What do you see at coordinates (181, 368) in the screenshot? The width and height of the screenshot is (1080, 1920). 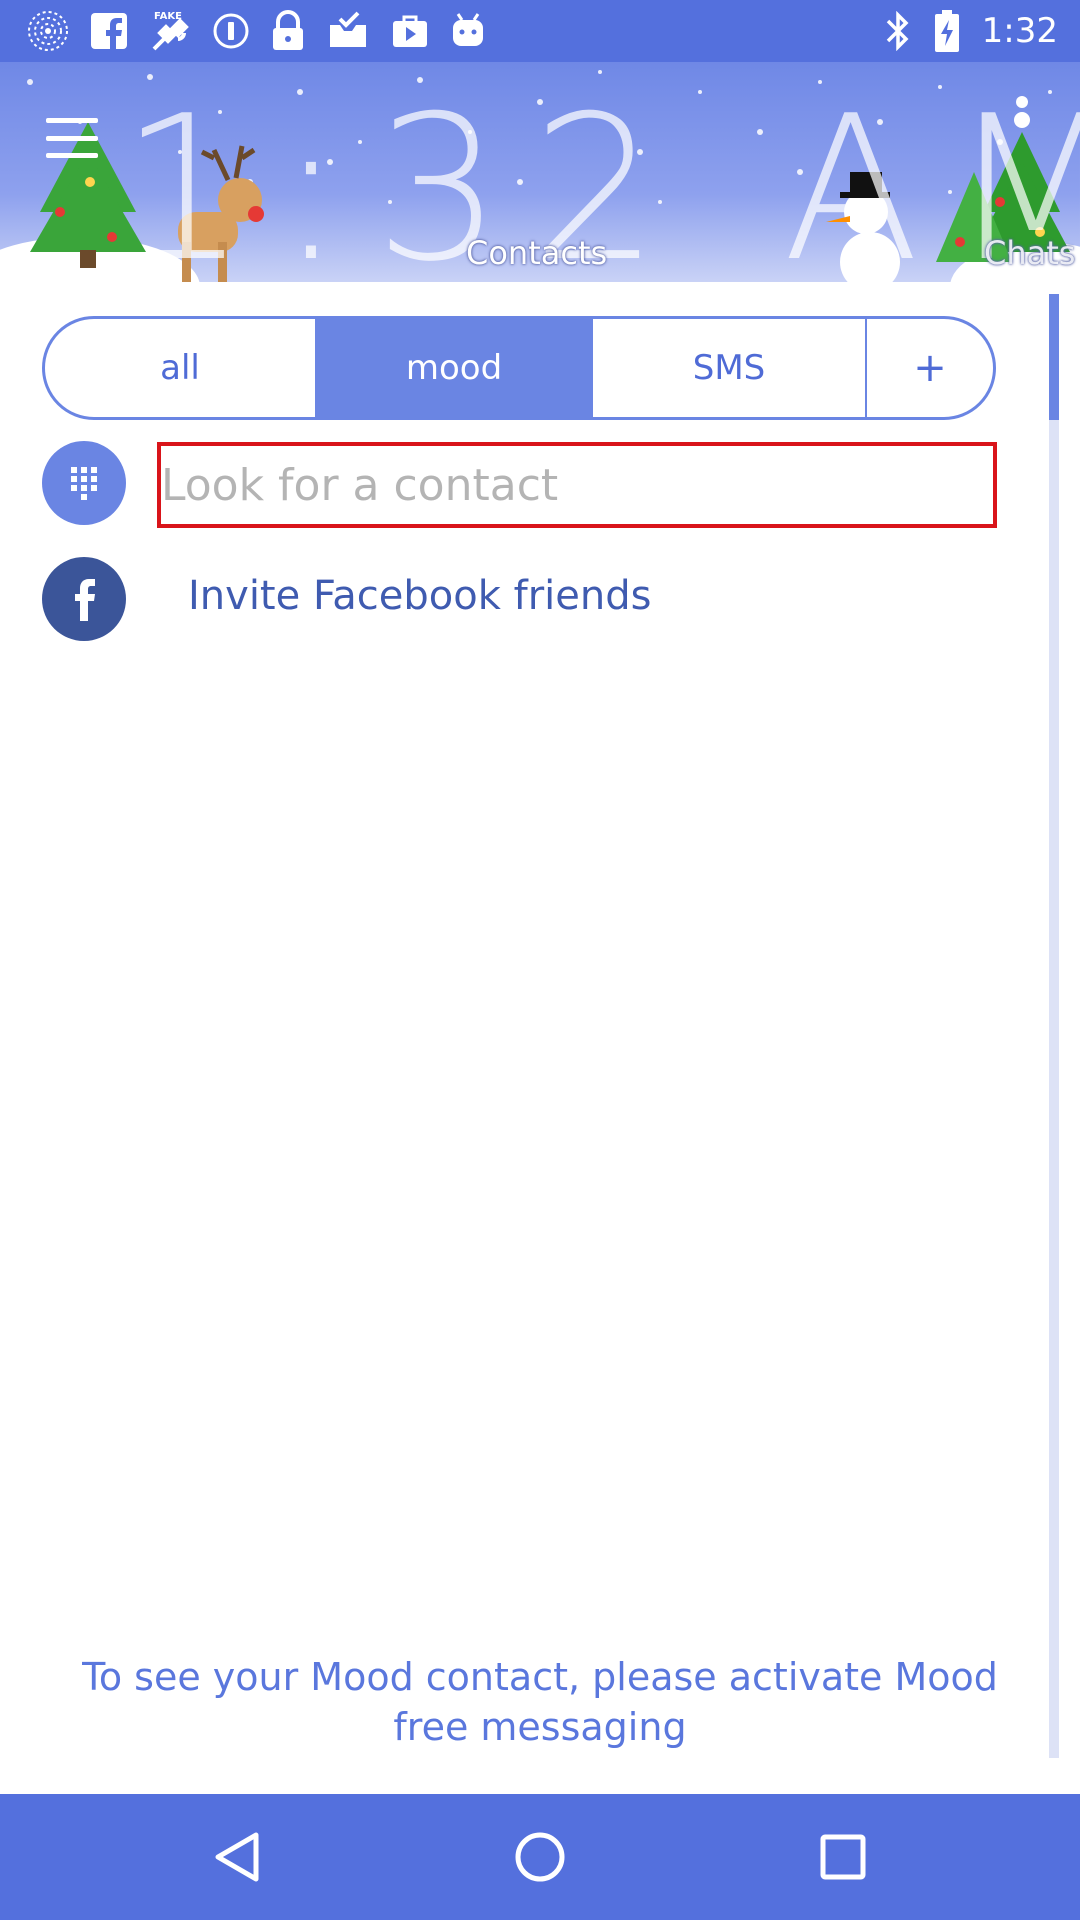 I see `segment-all: all` at bounding box center [181, 368].